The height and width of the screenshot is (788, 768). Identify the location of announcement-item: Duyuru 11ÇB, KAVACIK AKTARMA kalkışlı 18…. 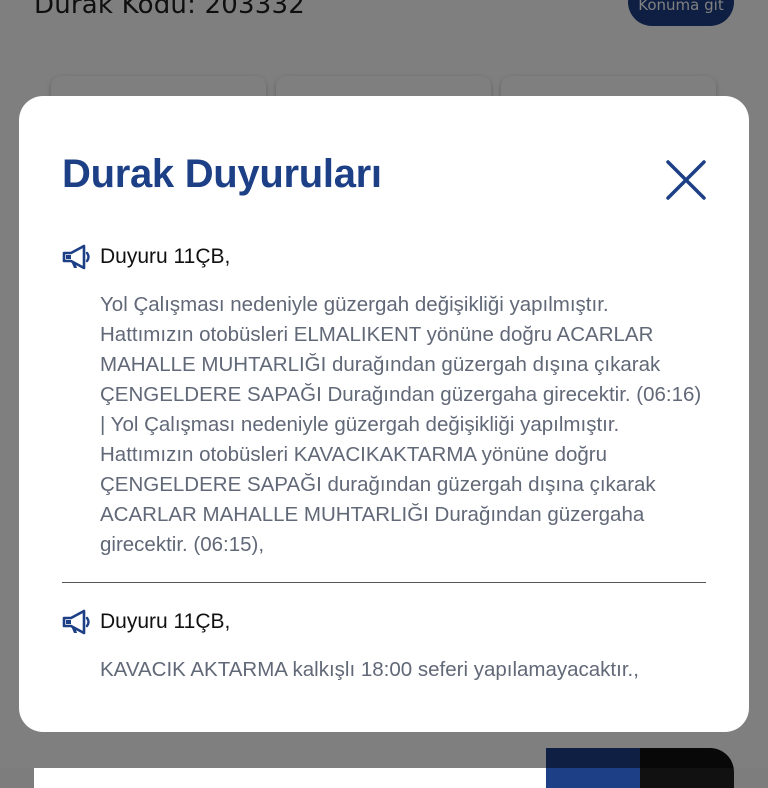
(384, 646).